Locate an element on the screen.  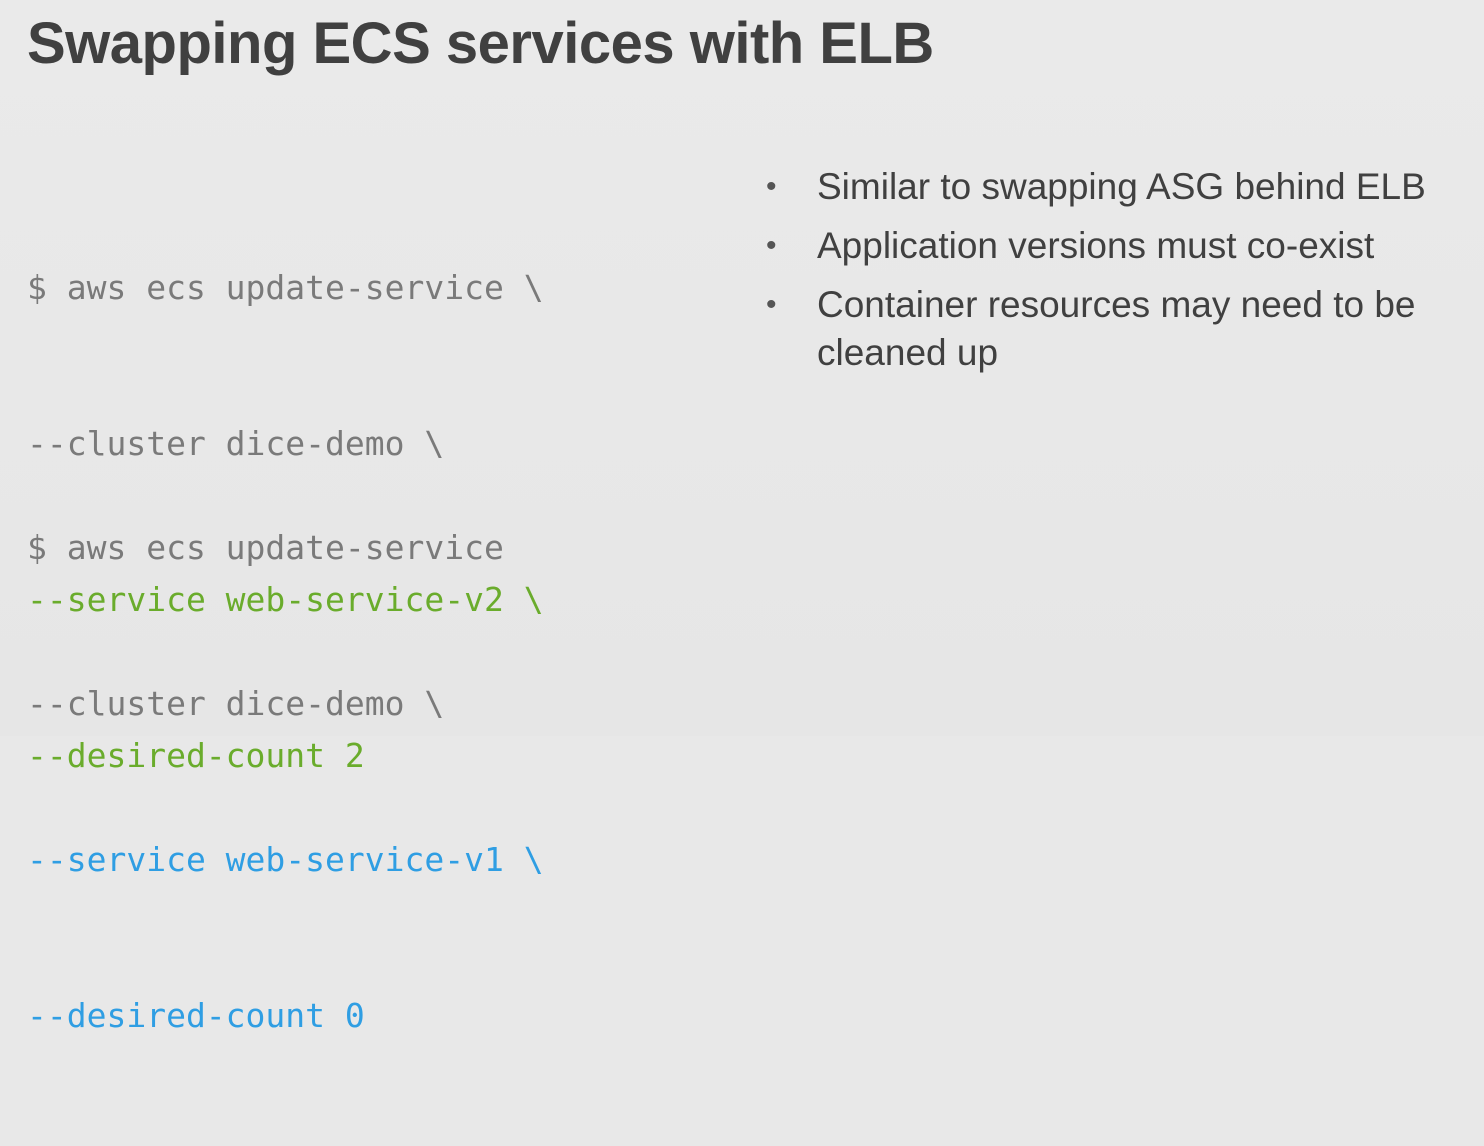
bullet-item: • Application versions must co-exist is located at coordinates (1109, 246).